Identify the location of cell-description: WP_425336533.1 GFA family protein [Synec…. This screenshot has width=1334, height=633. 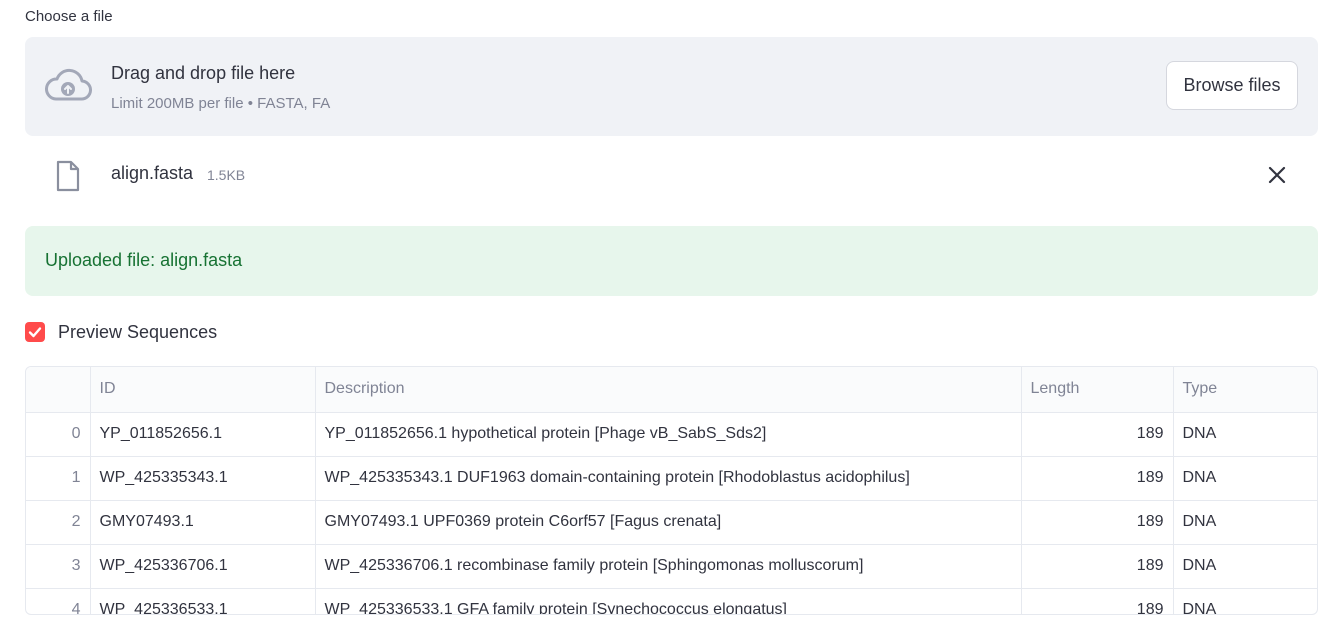
(668, 601).